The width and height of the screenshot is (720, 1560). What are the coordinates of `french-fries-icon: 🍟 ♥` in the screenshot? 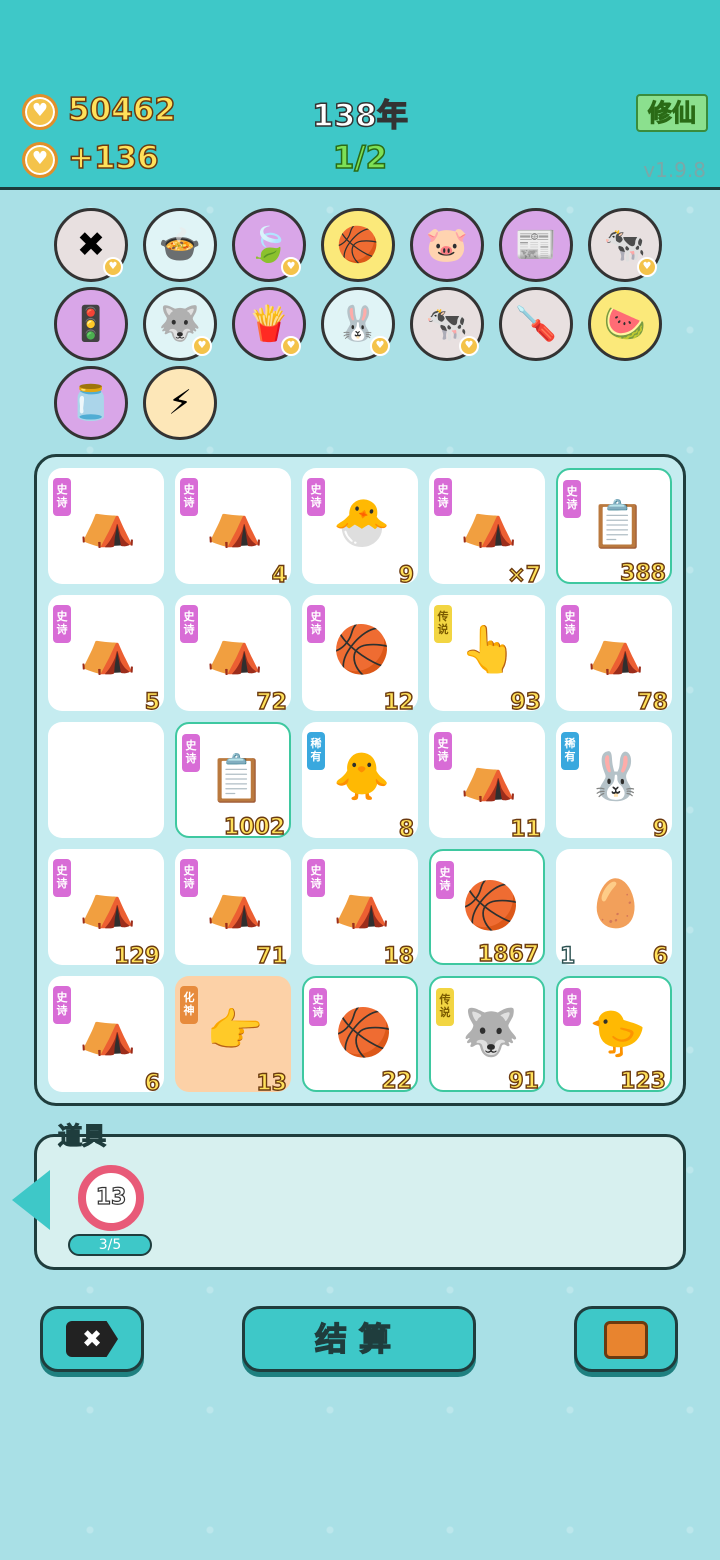 It's located at (269, 324).